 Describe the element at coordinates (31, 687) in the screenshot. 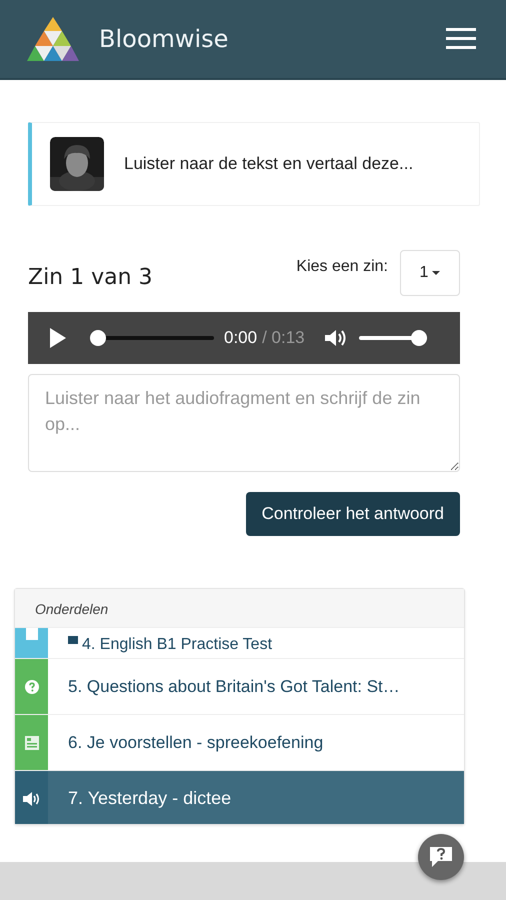

I see `question-icon` at that location.